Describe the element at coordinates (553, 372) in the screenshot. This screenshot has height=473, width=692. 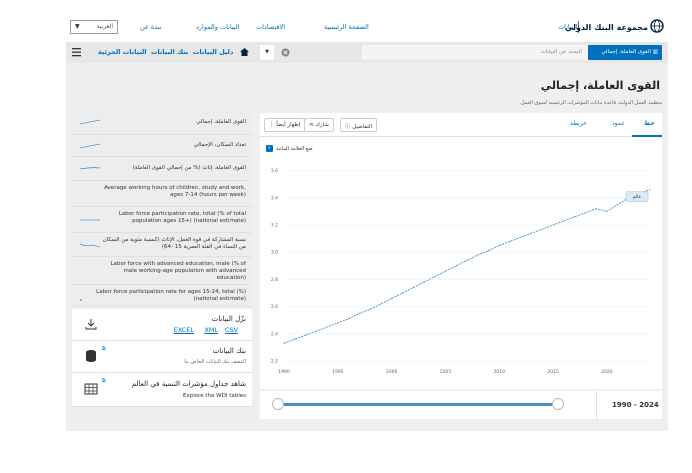
I see `x-tick-label: 2015` at that location.